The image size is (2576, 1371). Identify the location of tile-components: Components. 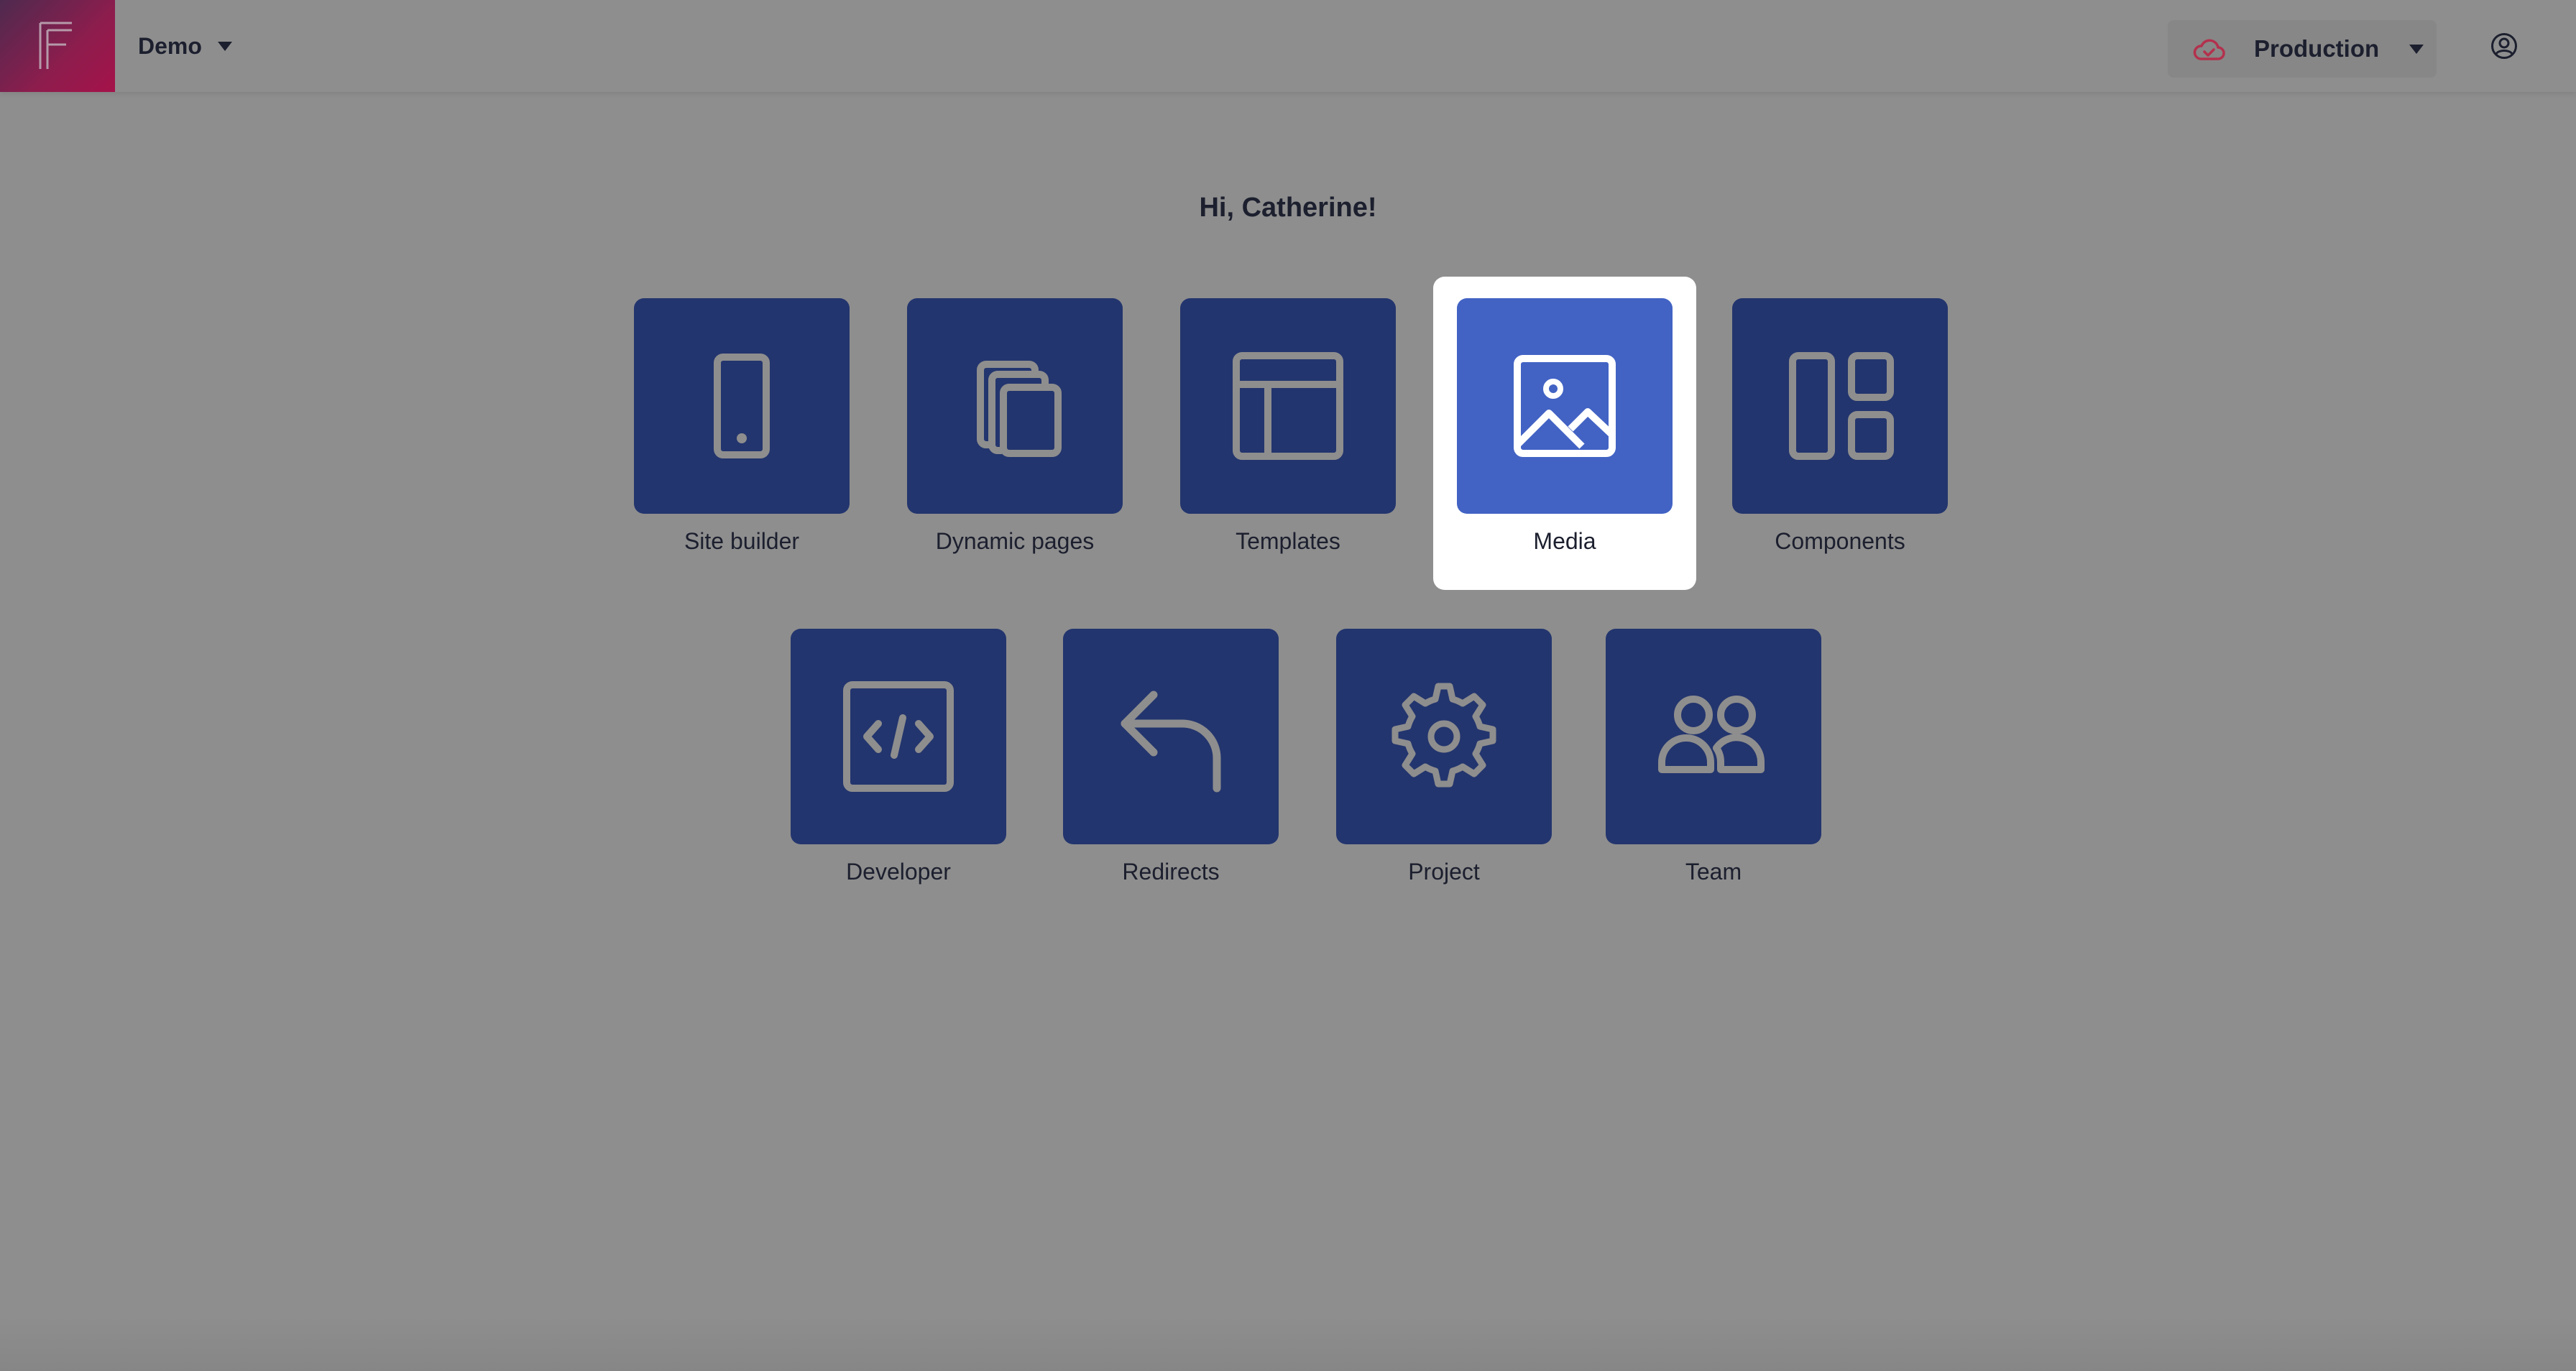
(1840, 434).